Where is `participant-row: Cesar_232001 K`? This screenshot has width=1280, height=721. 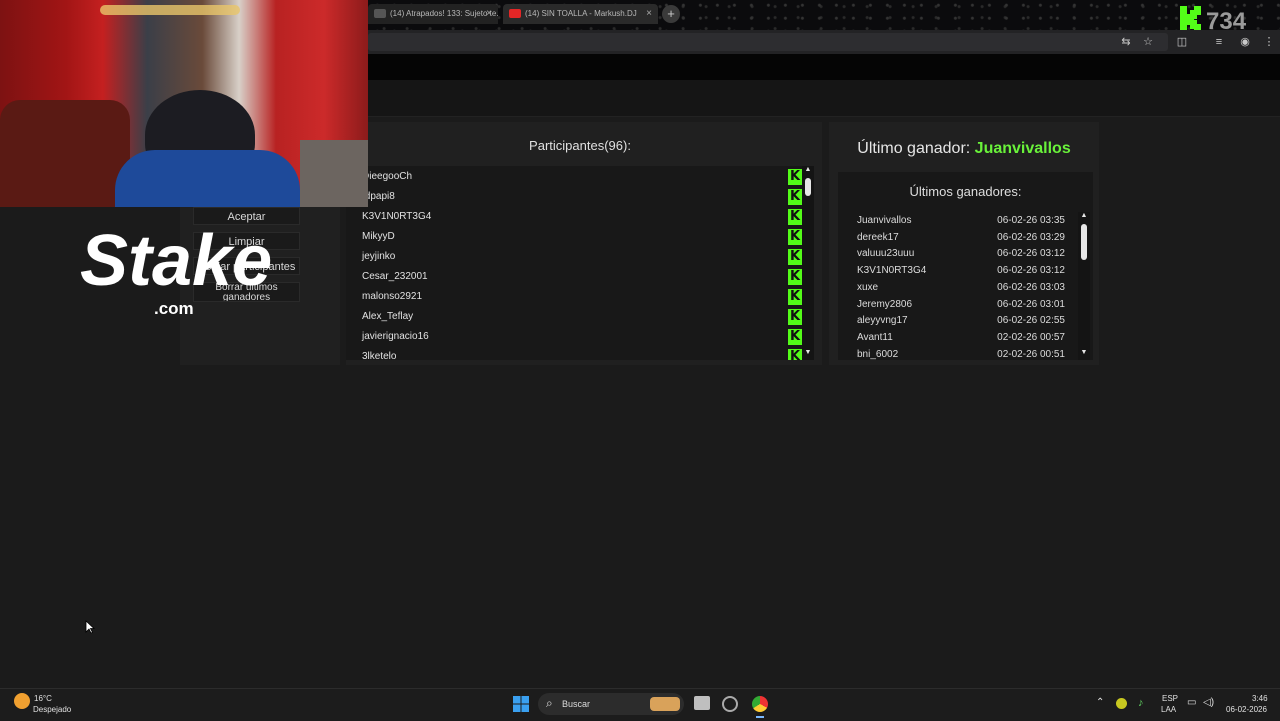
participant-row: Cesar_232001 K is located at coordinates (582, 276).